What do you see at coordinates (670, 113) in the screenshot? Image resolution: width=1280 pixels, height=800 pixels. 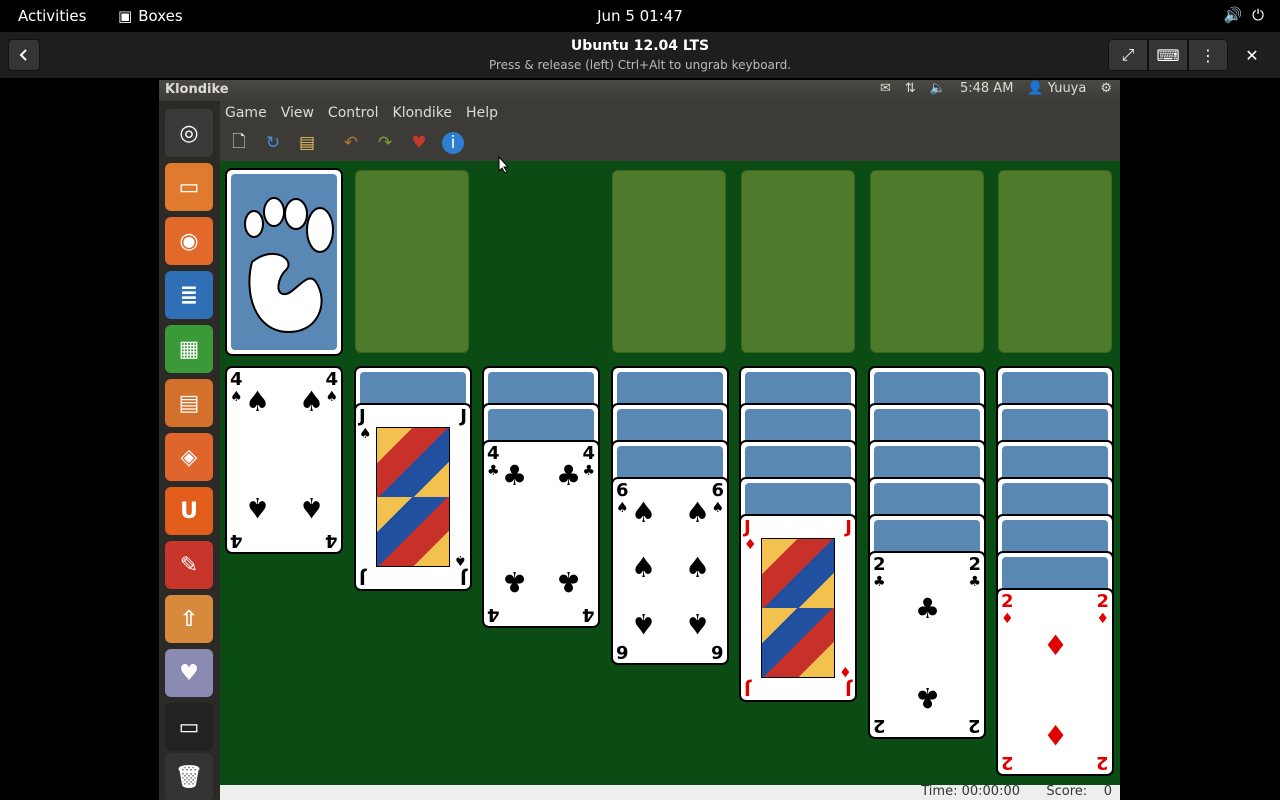 I see `menu-bar: Game View Control Klondike Help` at bounding box center [670, 113].